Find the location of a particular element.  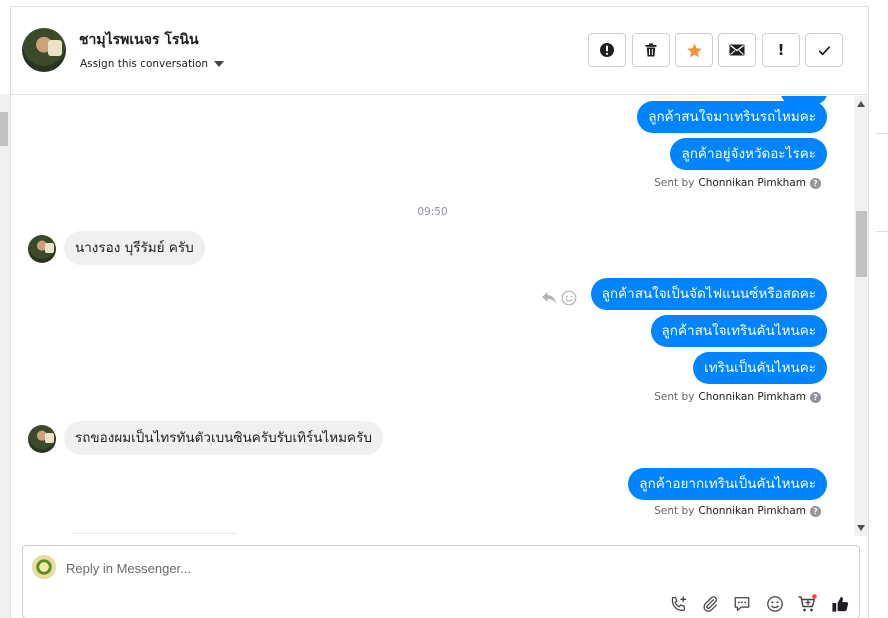

thumbs-up-icon is located at coordinates (839, 604).